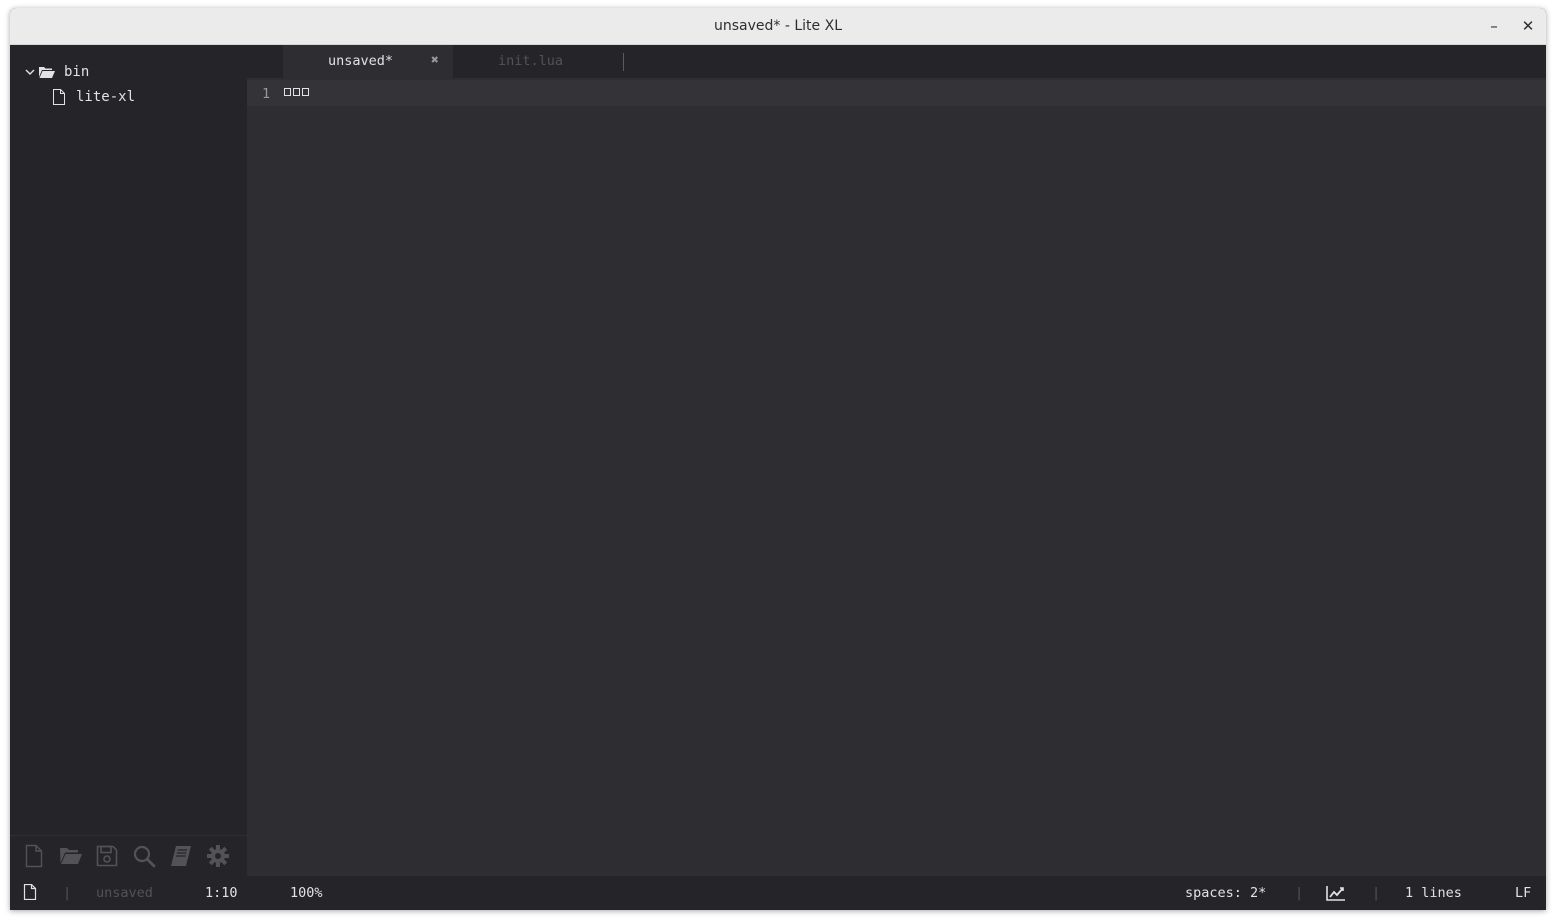 This screenshot has width=1556, height=919. Describe the element at coordinates (71, 856) in the screenshot. I see `open-folder-icon` at that location.